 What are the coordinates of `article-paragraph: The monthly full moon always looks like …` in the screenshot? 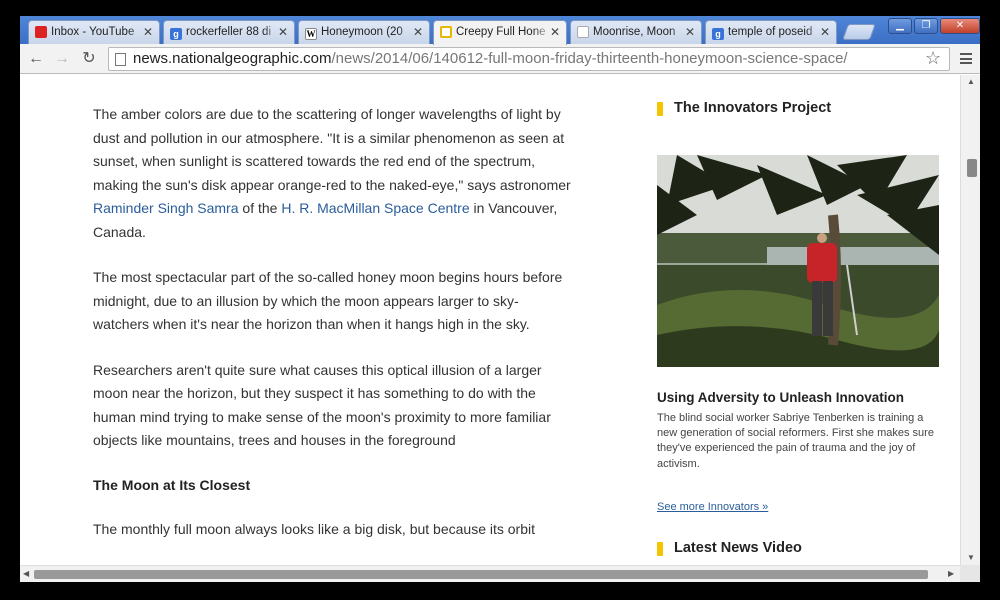 It's located at (314, 529).